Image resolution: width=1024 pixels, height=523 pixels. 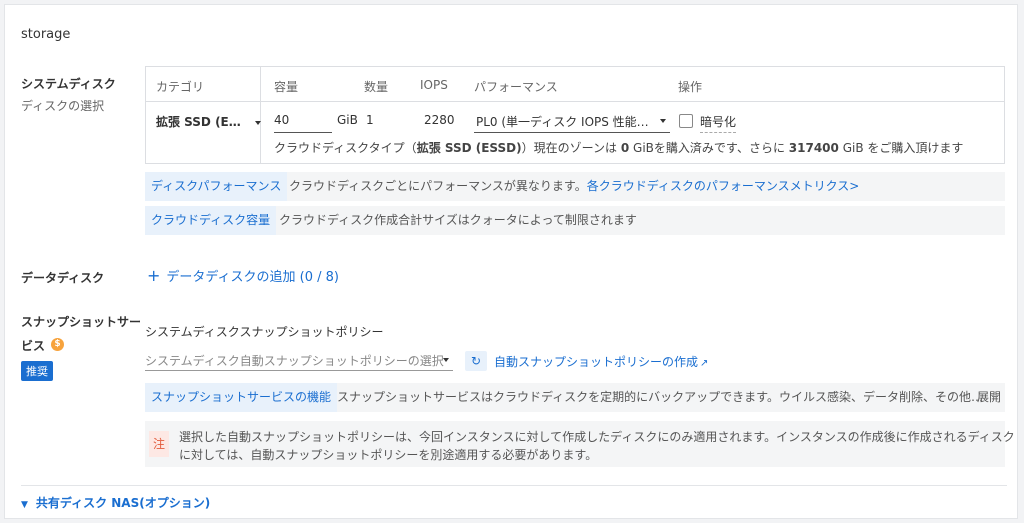 I want to click on snapshot-policy-placeholder: システムディスク自動スナップショットポリシーの選択, so click(x=294, y=361).